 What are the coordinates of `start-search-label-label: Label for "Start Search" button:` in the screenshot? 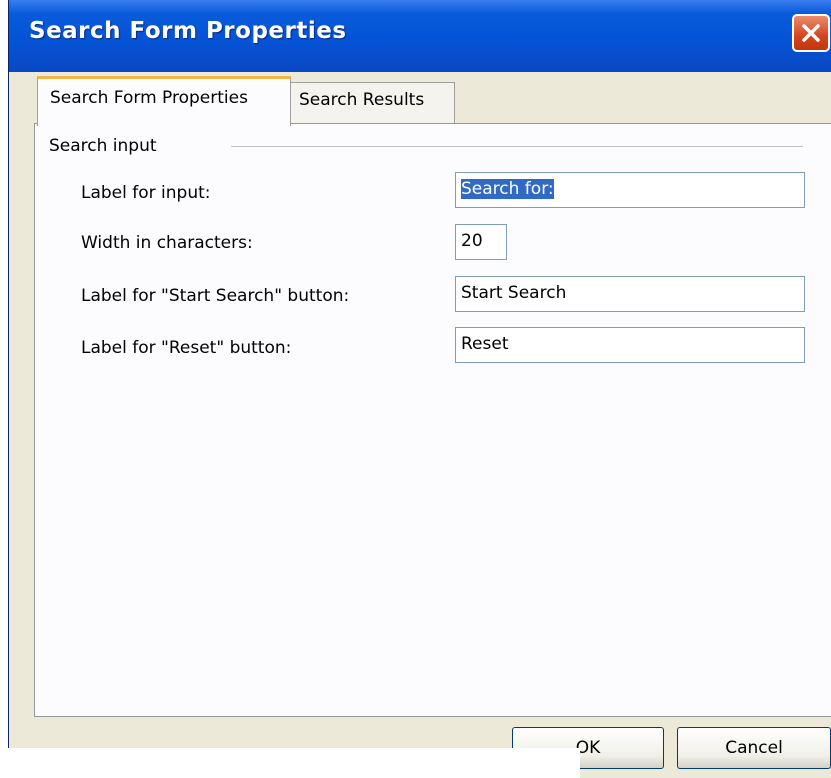 It's located at (215, 296).